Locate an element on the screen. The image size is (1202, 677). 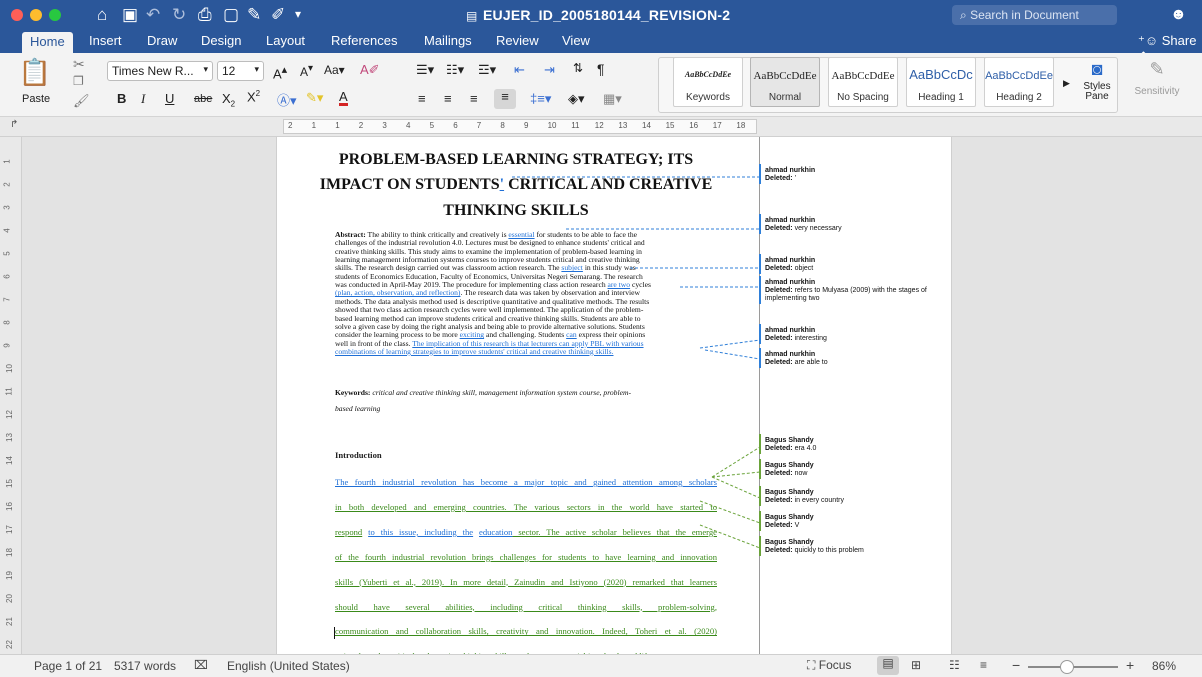
tab-home: Home is located at coordinates (47, 42).